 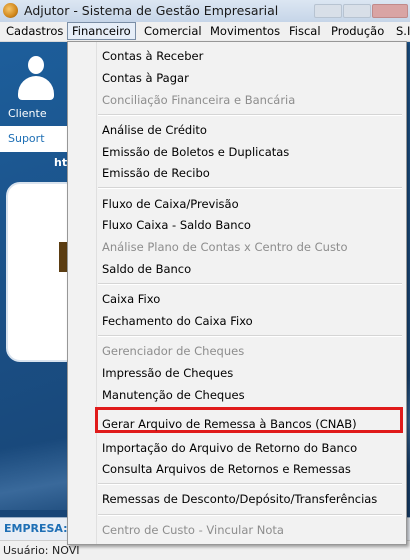 I want to click on menu-item-conciliacao: Conciliação Financeira e Bancária, so click(x=199, y=100).